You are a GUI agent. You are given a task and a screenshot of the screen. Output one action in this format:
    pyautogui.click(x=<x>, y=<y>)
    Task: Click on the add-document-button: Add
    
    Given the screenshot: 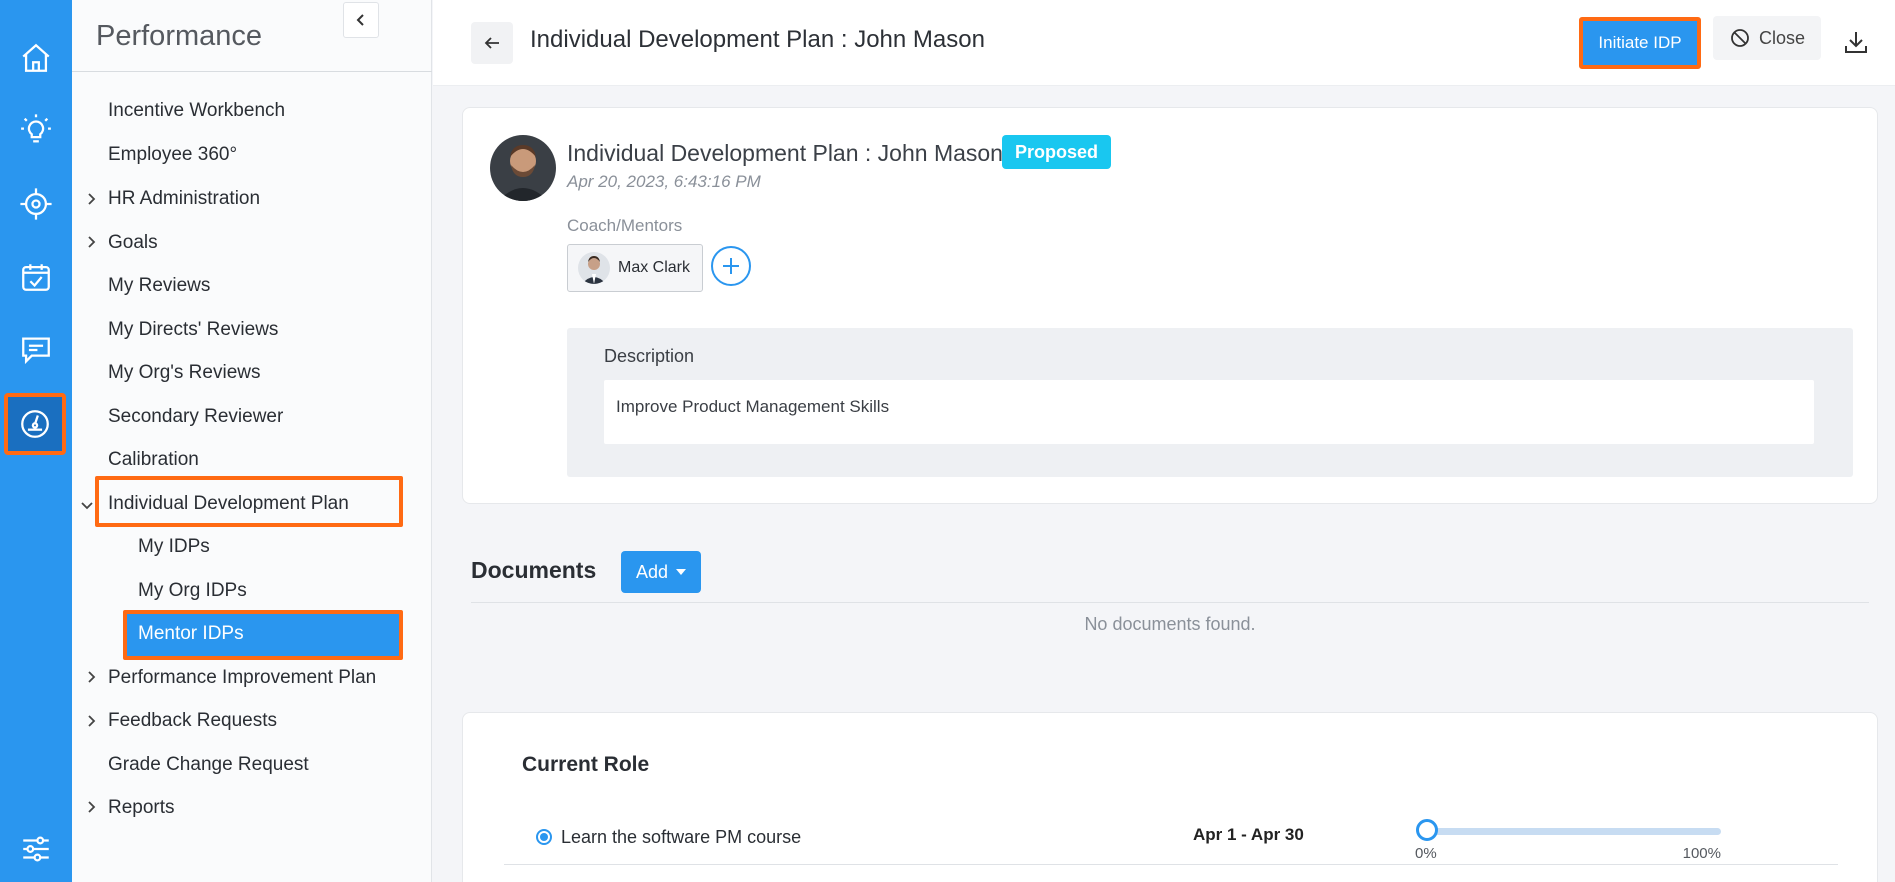 What is the action you would take?
    pyautogui.click(x=661, y=572)
    